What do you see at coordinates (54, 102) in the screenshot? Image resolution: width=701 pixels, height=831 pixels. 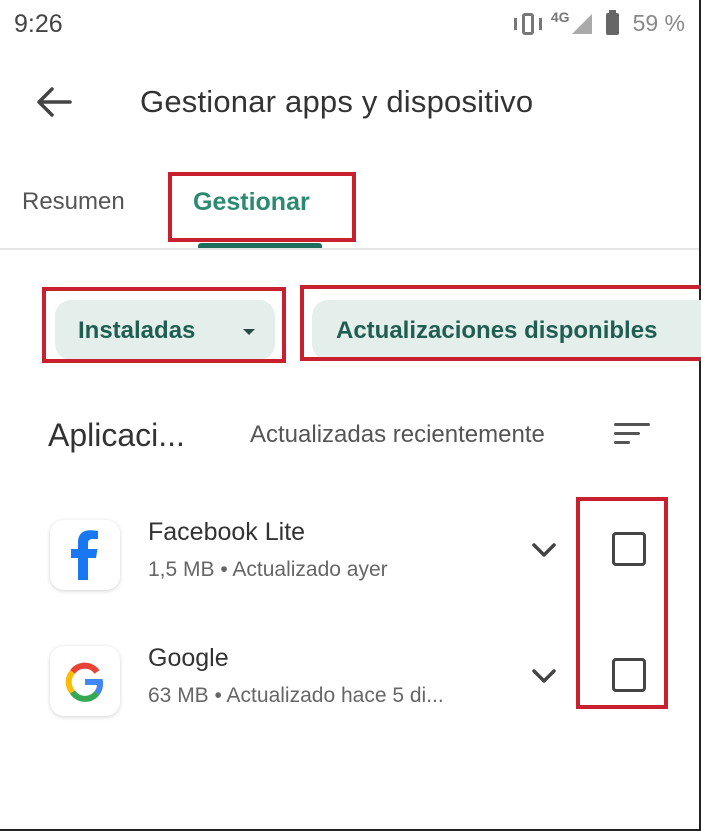 I see `arrow-left-icon` at bounding box center [54, 102].